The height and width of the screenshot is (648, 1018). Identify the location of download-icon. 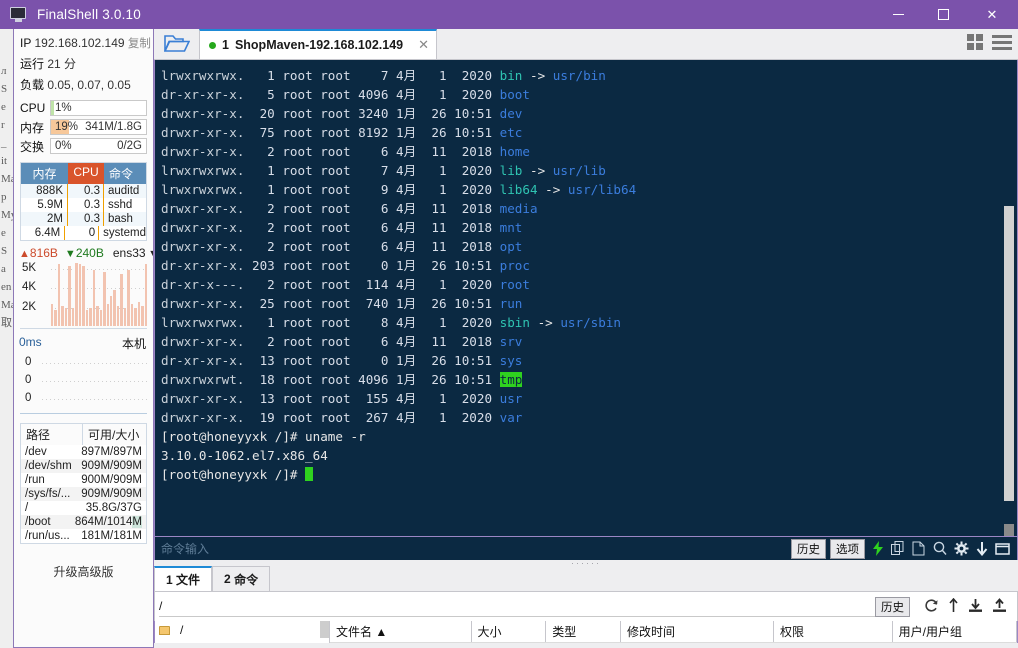
(982, 548).